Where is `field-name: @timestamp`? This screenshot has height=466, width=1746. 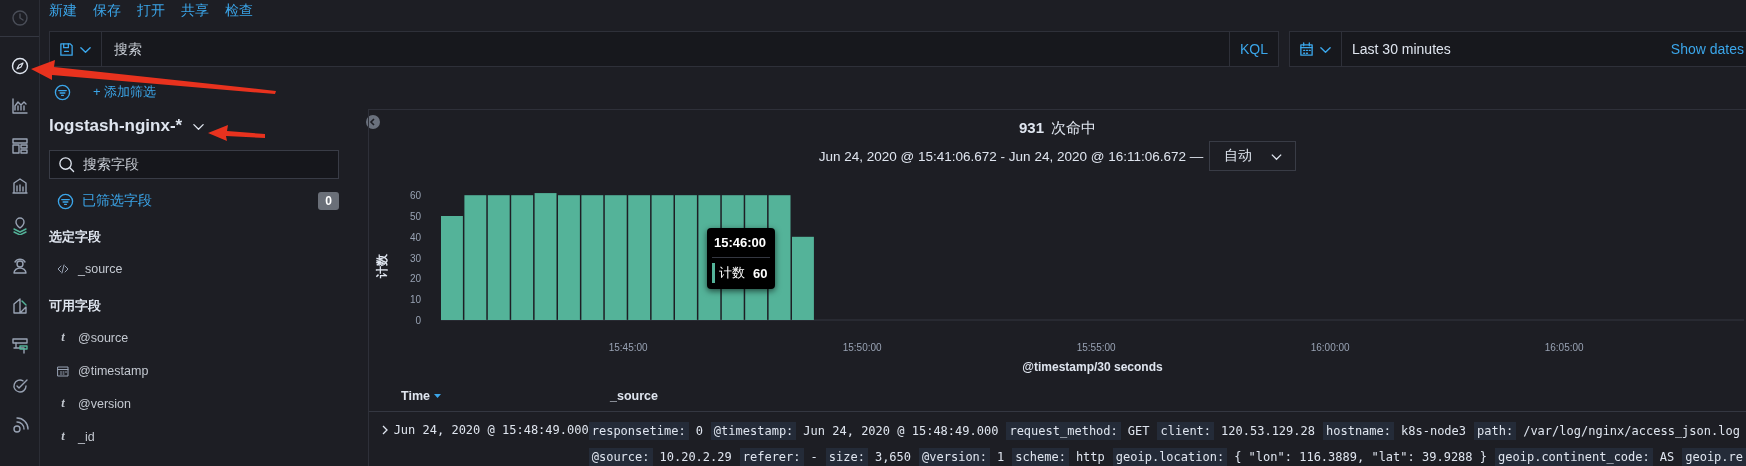 field-name: @timestamp is located at coordinates (113, 370).